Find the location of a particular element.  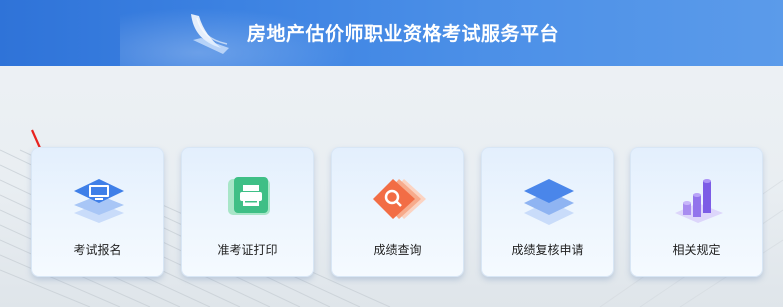

computer-layers-icon is located at coordinates (99, 201).